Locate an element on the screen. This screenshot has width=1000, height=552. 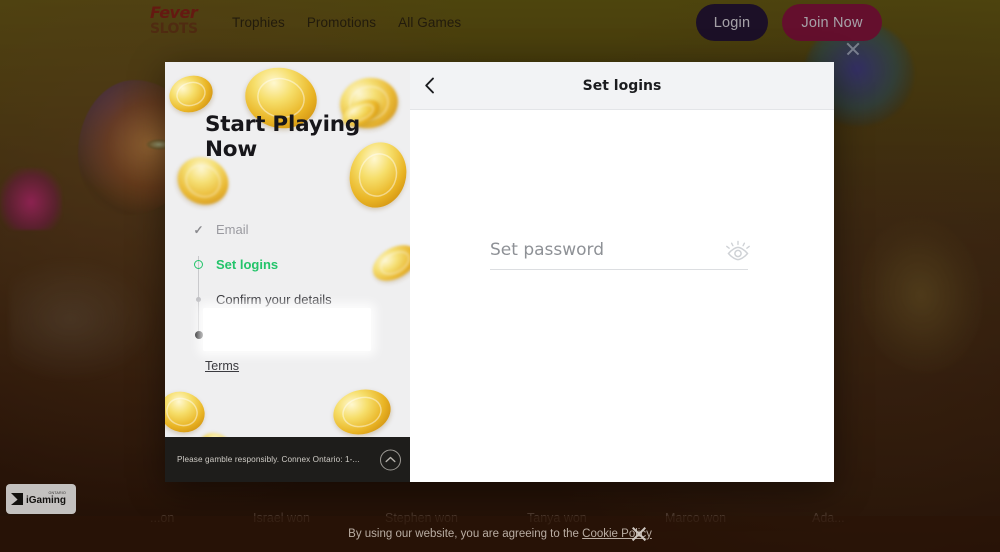
form-title: Set logins is located at coordinates (622, 85).